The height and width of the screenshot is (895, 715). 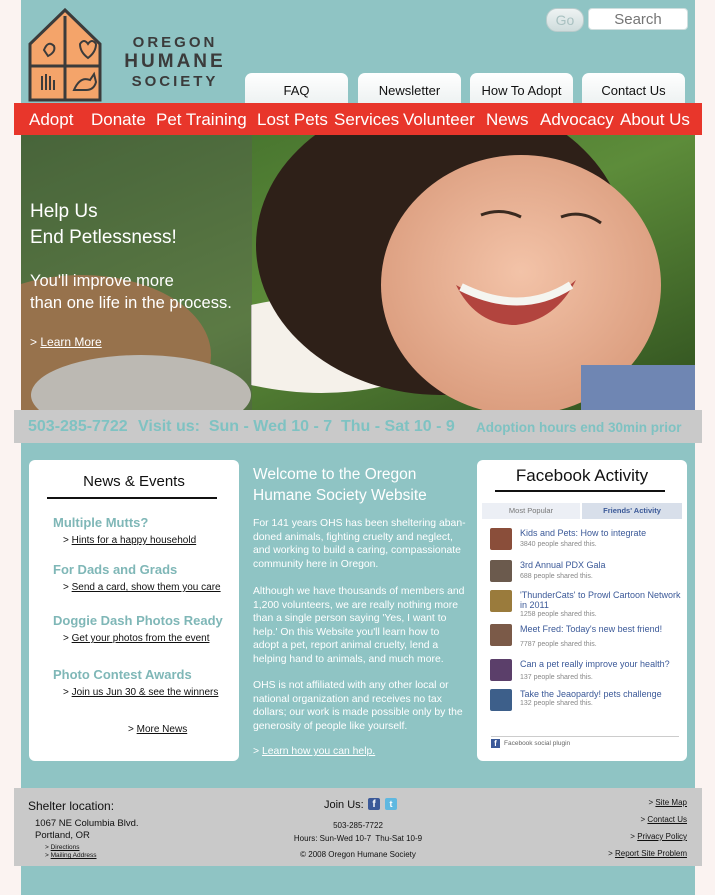 I want to click on phone-number: 503-285-7722, so click(x=78, y=426).